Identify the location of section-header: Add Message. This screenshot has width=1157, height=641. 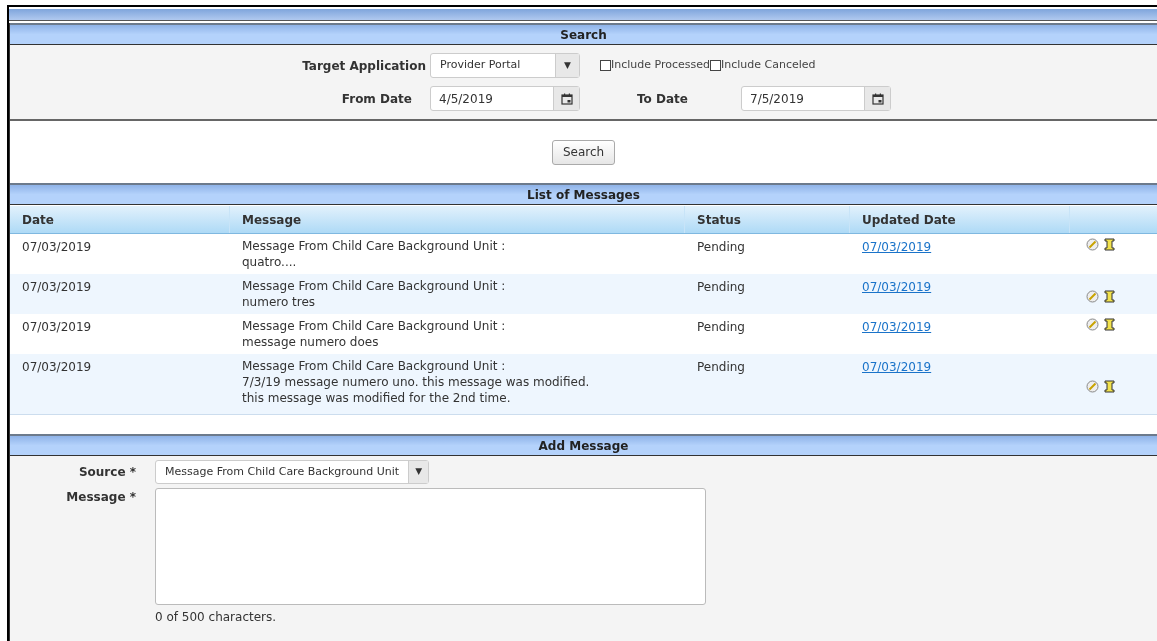
(583, 445).